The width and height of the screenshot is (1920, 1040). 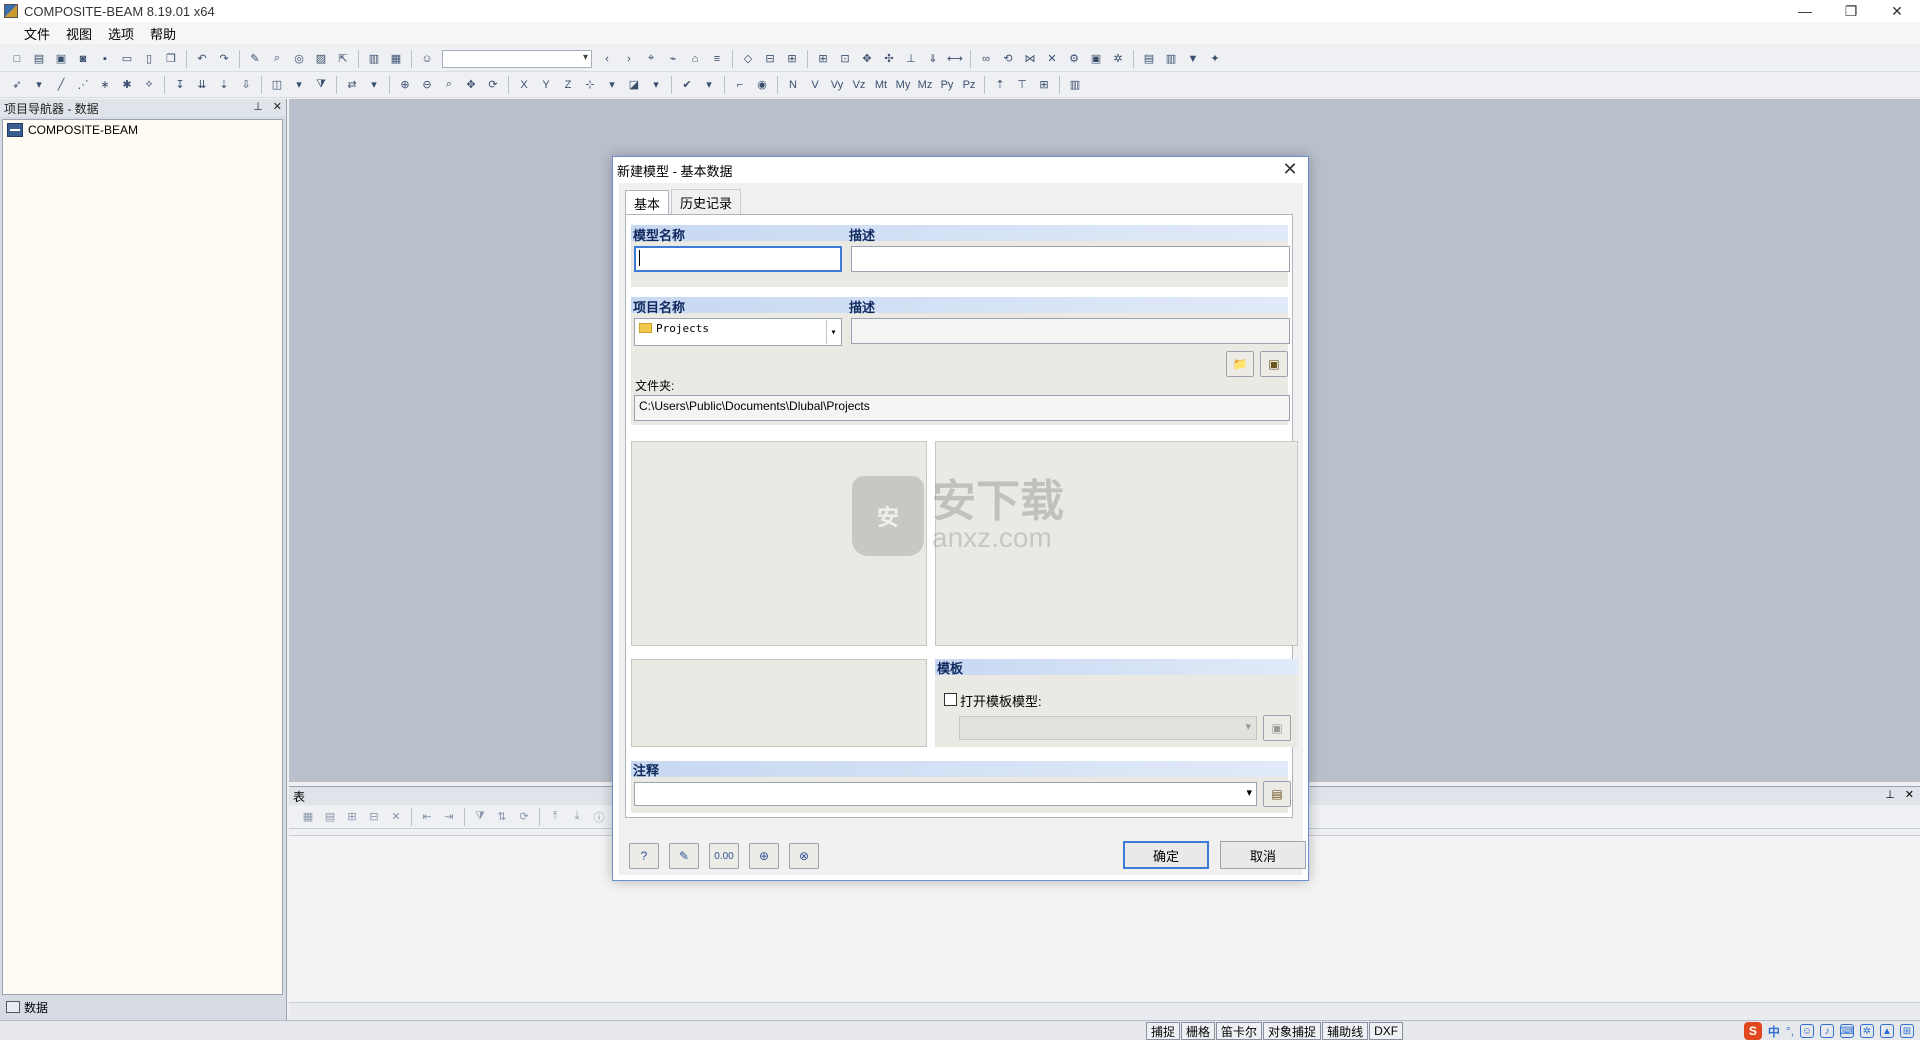 I want to click on result-n-icon: N, so click(x=793, y=85).